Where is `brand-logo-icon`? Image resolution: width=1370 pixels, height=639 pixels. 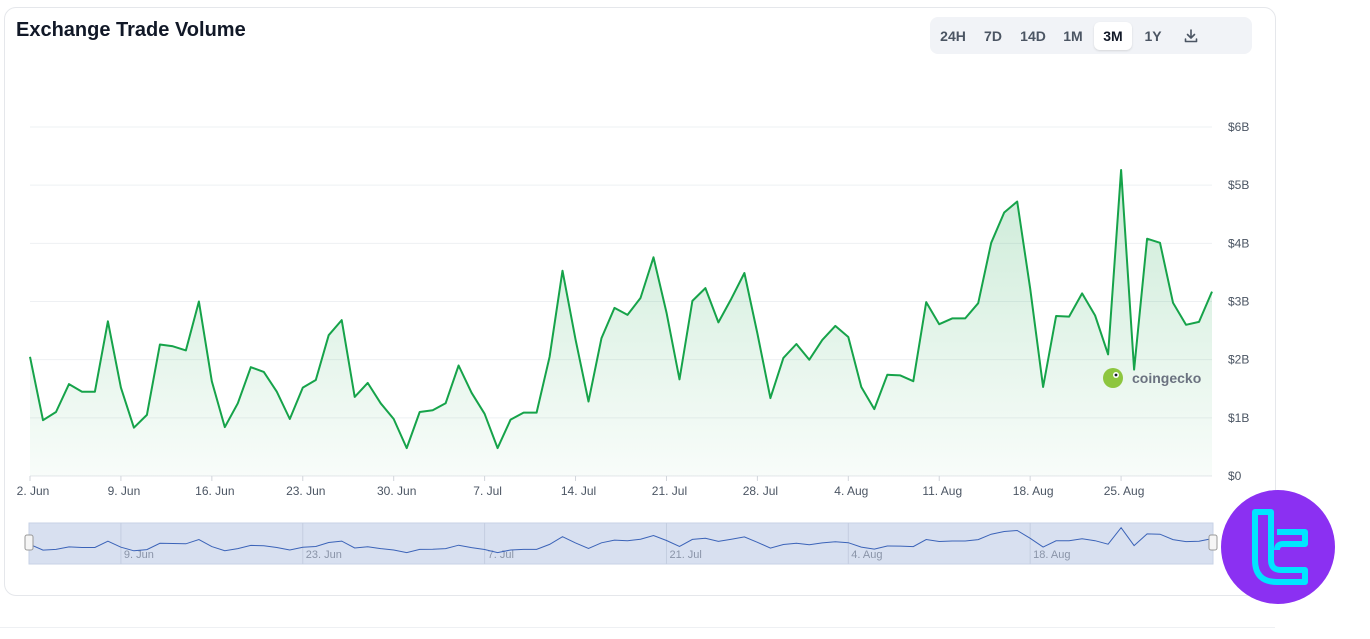 brand-logo-icon is located at coordinates (1280, 547).